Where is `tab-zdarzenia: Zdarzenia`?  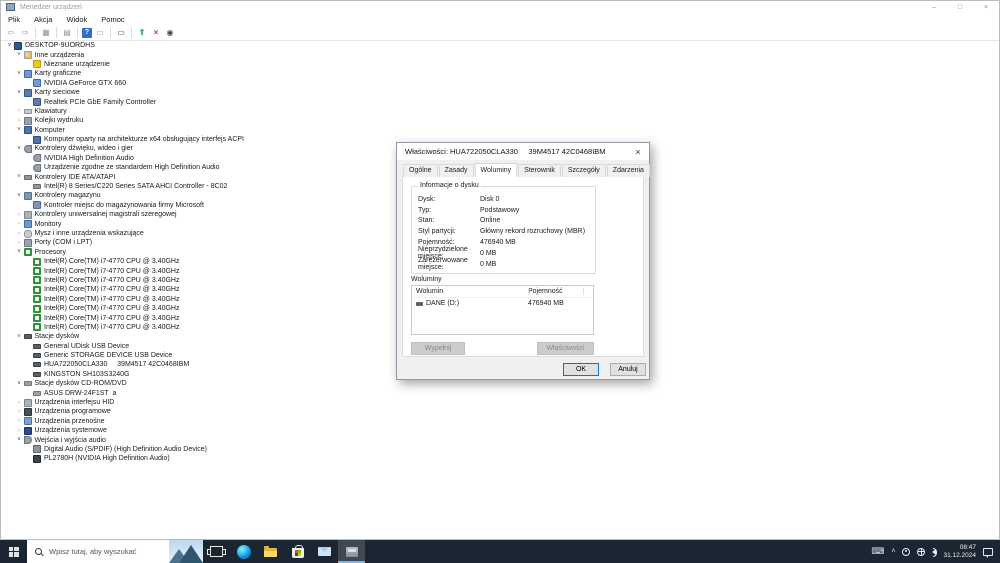
tab-zdarzenia: Zdarzenia is located at coordinates (628, 170).